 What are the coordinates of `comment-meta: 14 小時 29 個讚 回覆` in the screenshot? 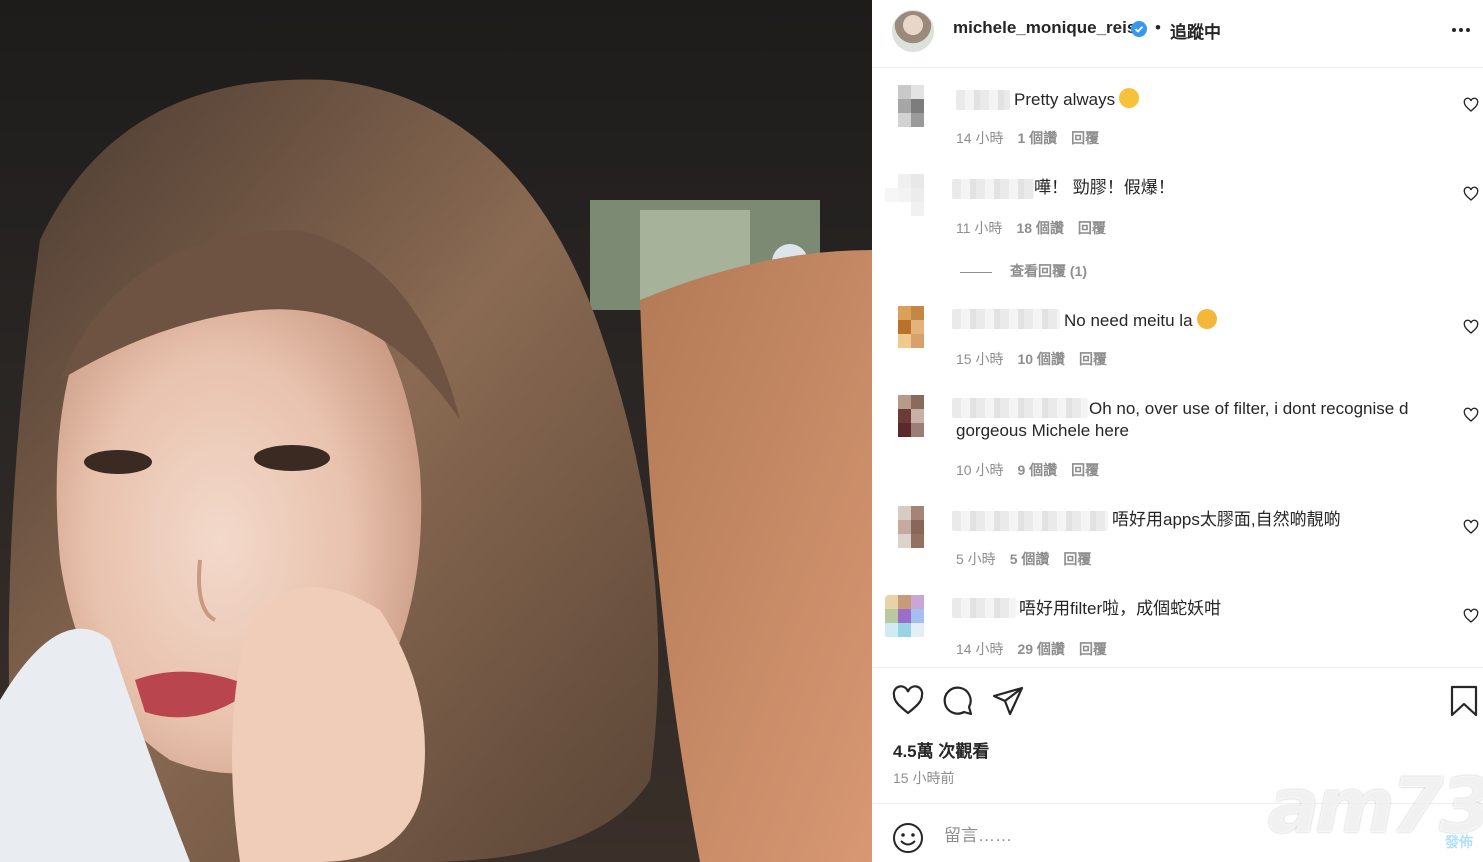 It's located at (1038, 649).